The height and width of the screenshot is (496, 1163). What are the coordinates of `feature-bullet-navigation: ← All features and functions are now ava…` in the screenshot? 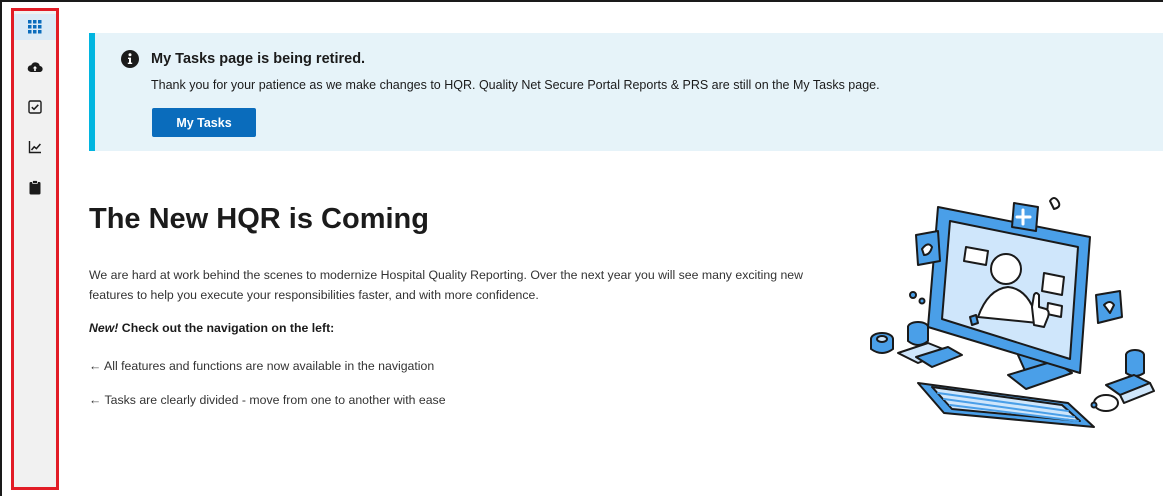 It's located at (262, 366).